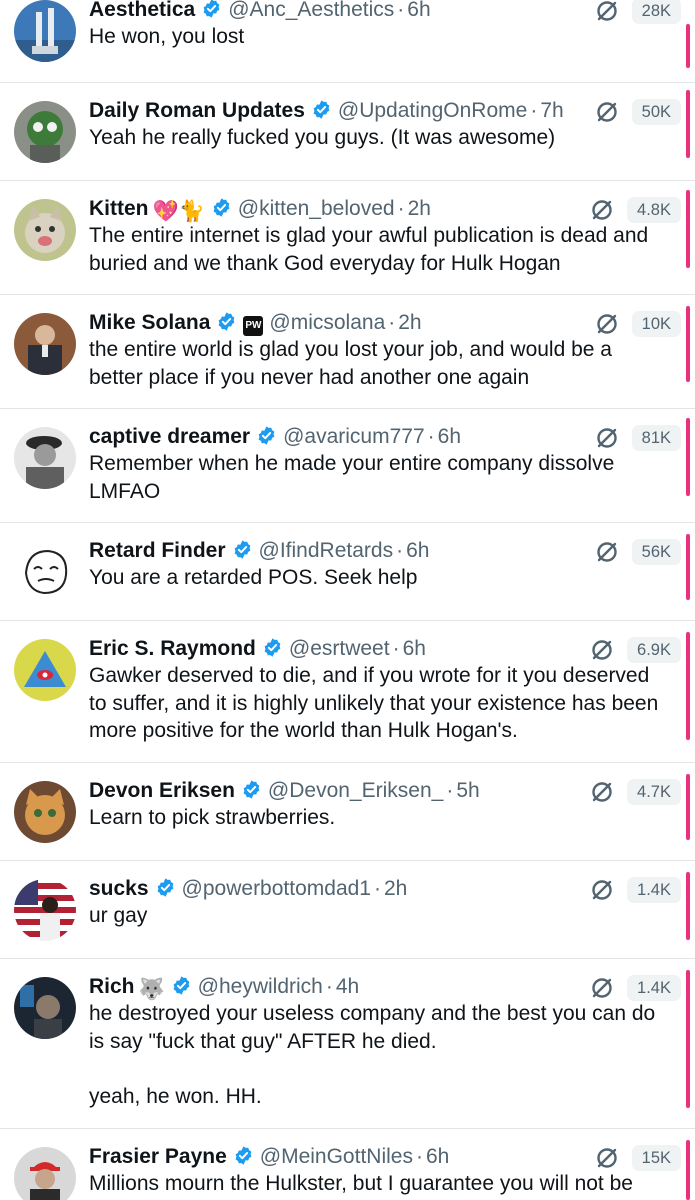 This screenshot has width=695, height=1200. Describe the element at coordinates (253, 326) in the screenshot. I see `affiliate-badge-icon: PW` at that location.